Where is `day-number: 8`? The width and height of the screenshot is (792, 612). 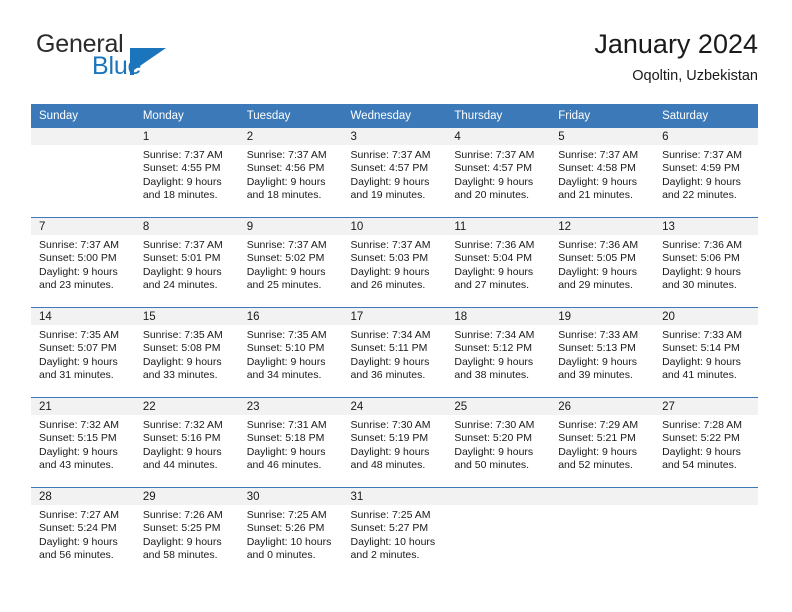 day-number: 8 is located at coordinates (186, 226).